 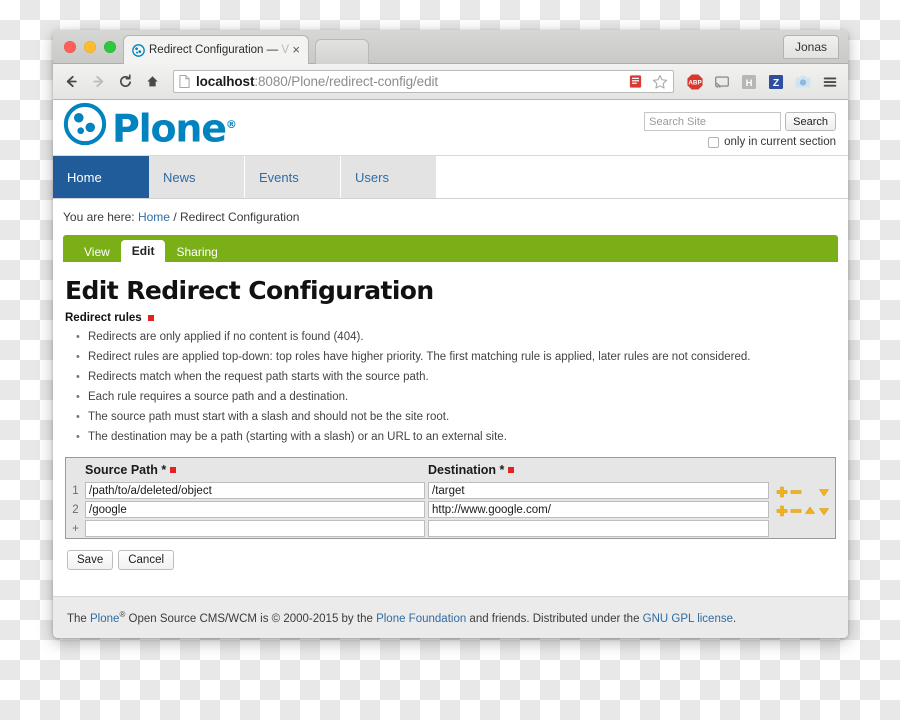 What do you see at coordinates (249, 290) in the screenshot?
I see `page-title: Edit Redirect Configuration` at bounding box center [249, 290].